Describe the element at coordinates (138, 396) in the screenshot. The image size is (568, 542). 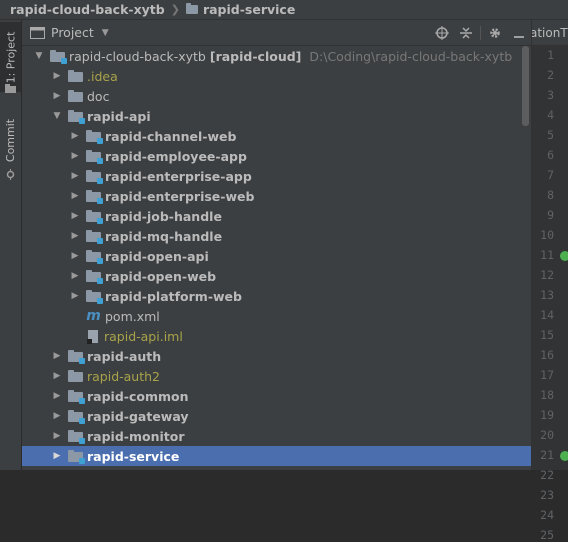
I see `tree-item-label: rapid-common` at that location.